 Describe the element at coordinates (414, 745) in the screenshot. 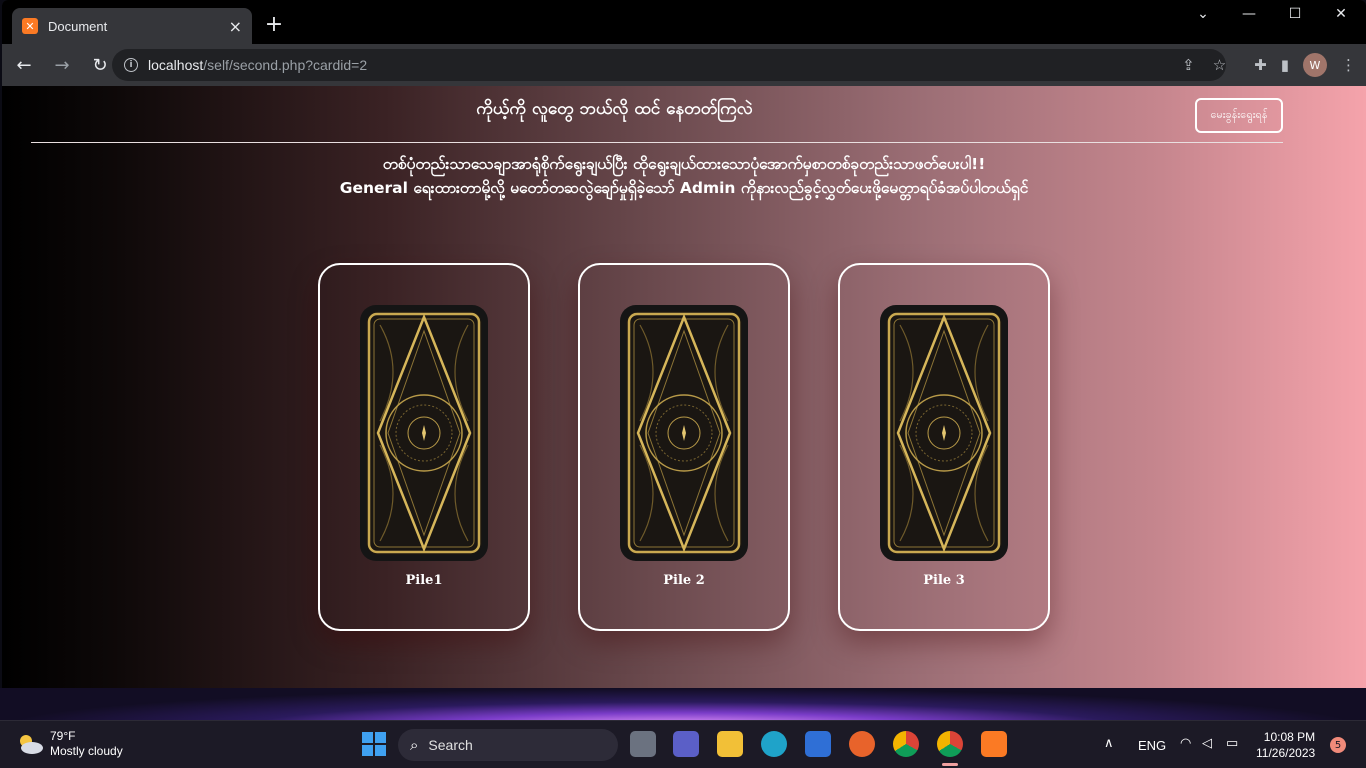

I see `search-icon: ⌕` at that location.